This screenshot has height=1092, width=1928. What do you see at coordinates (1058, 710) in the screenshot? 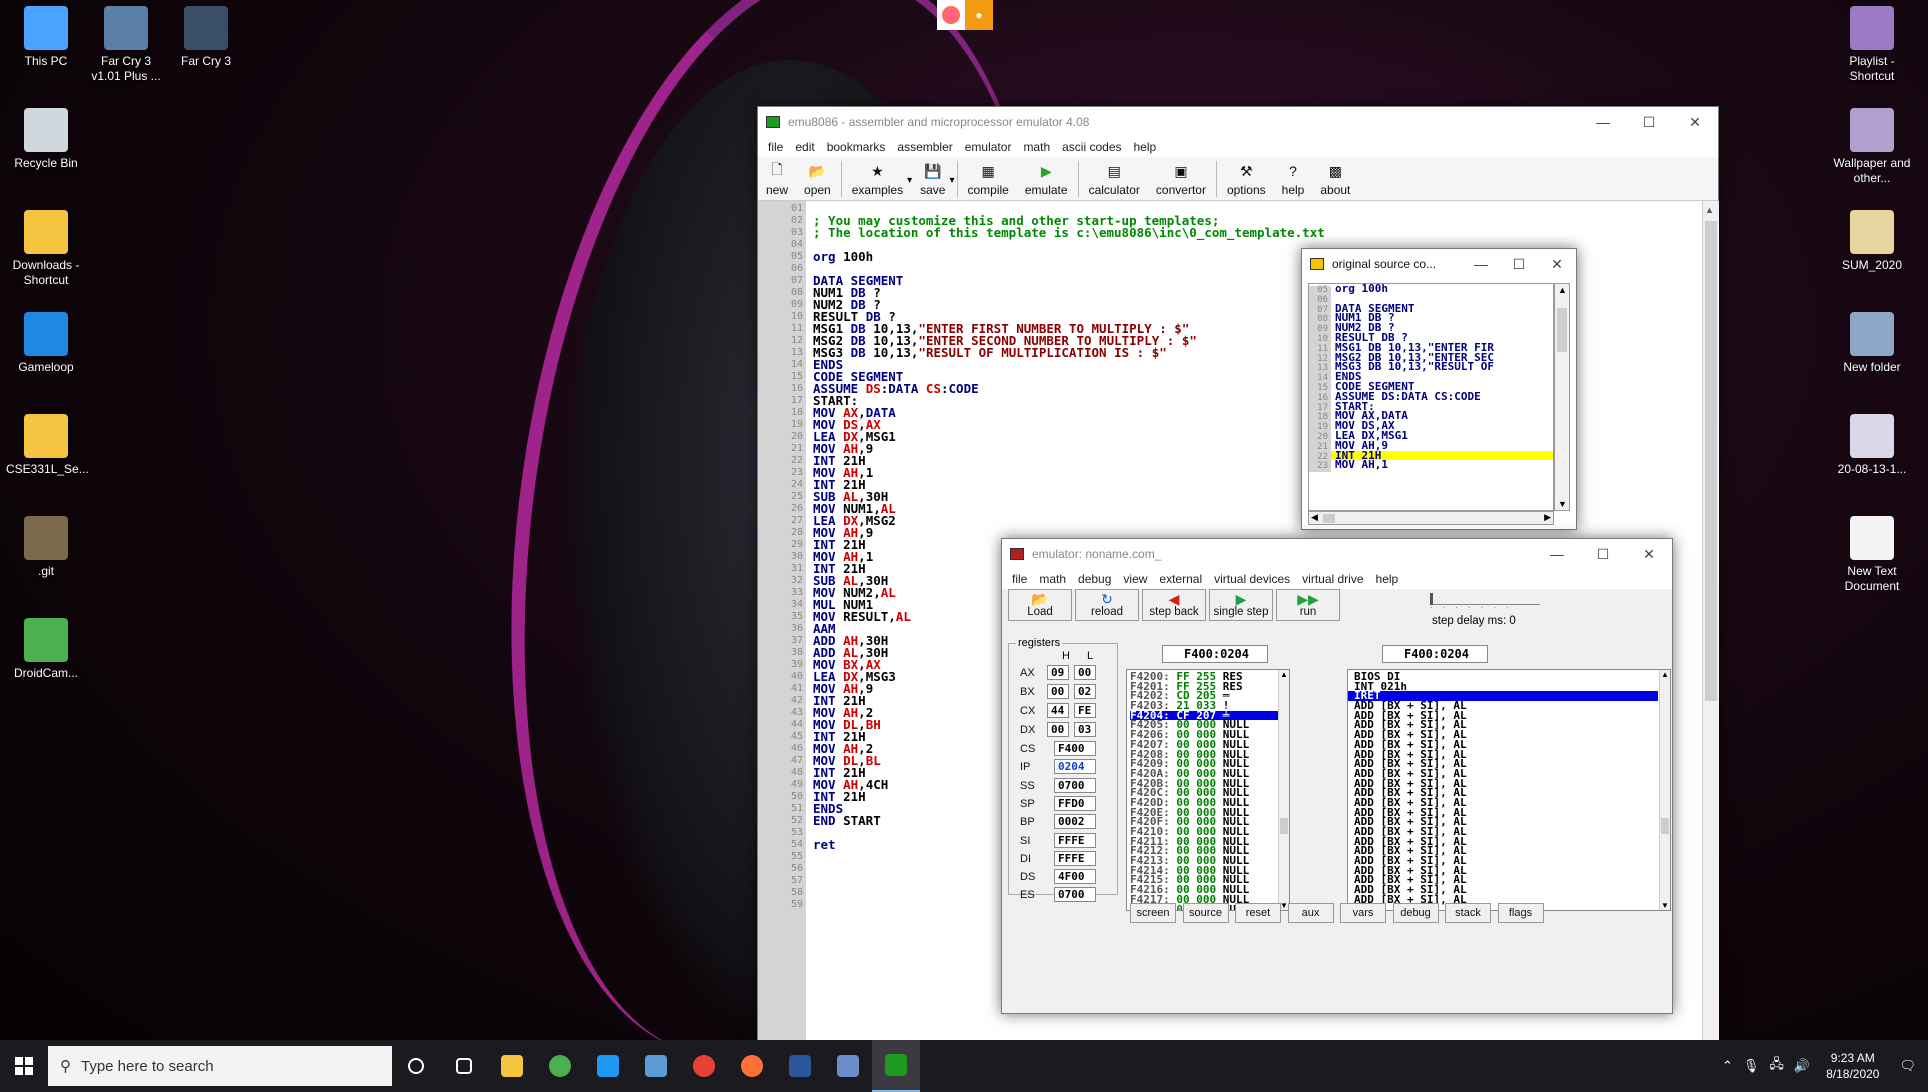
I see `register-cx-high: 44` at bounding box center [1058, 710].